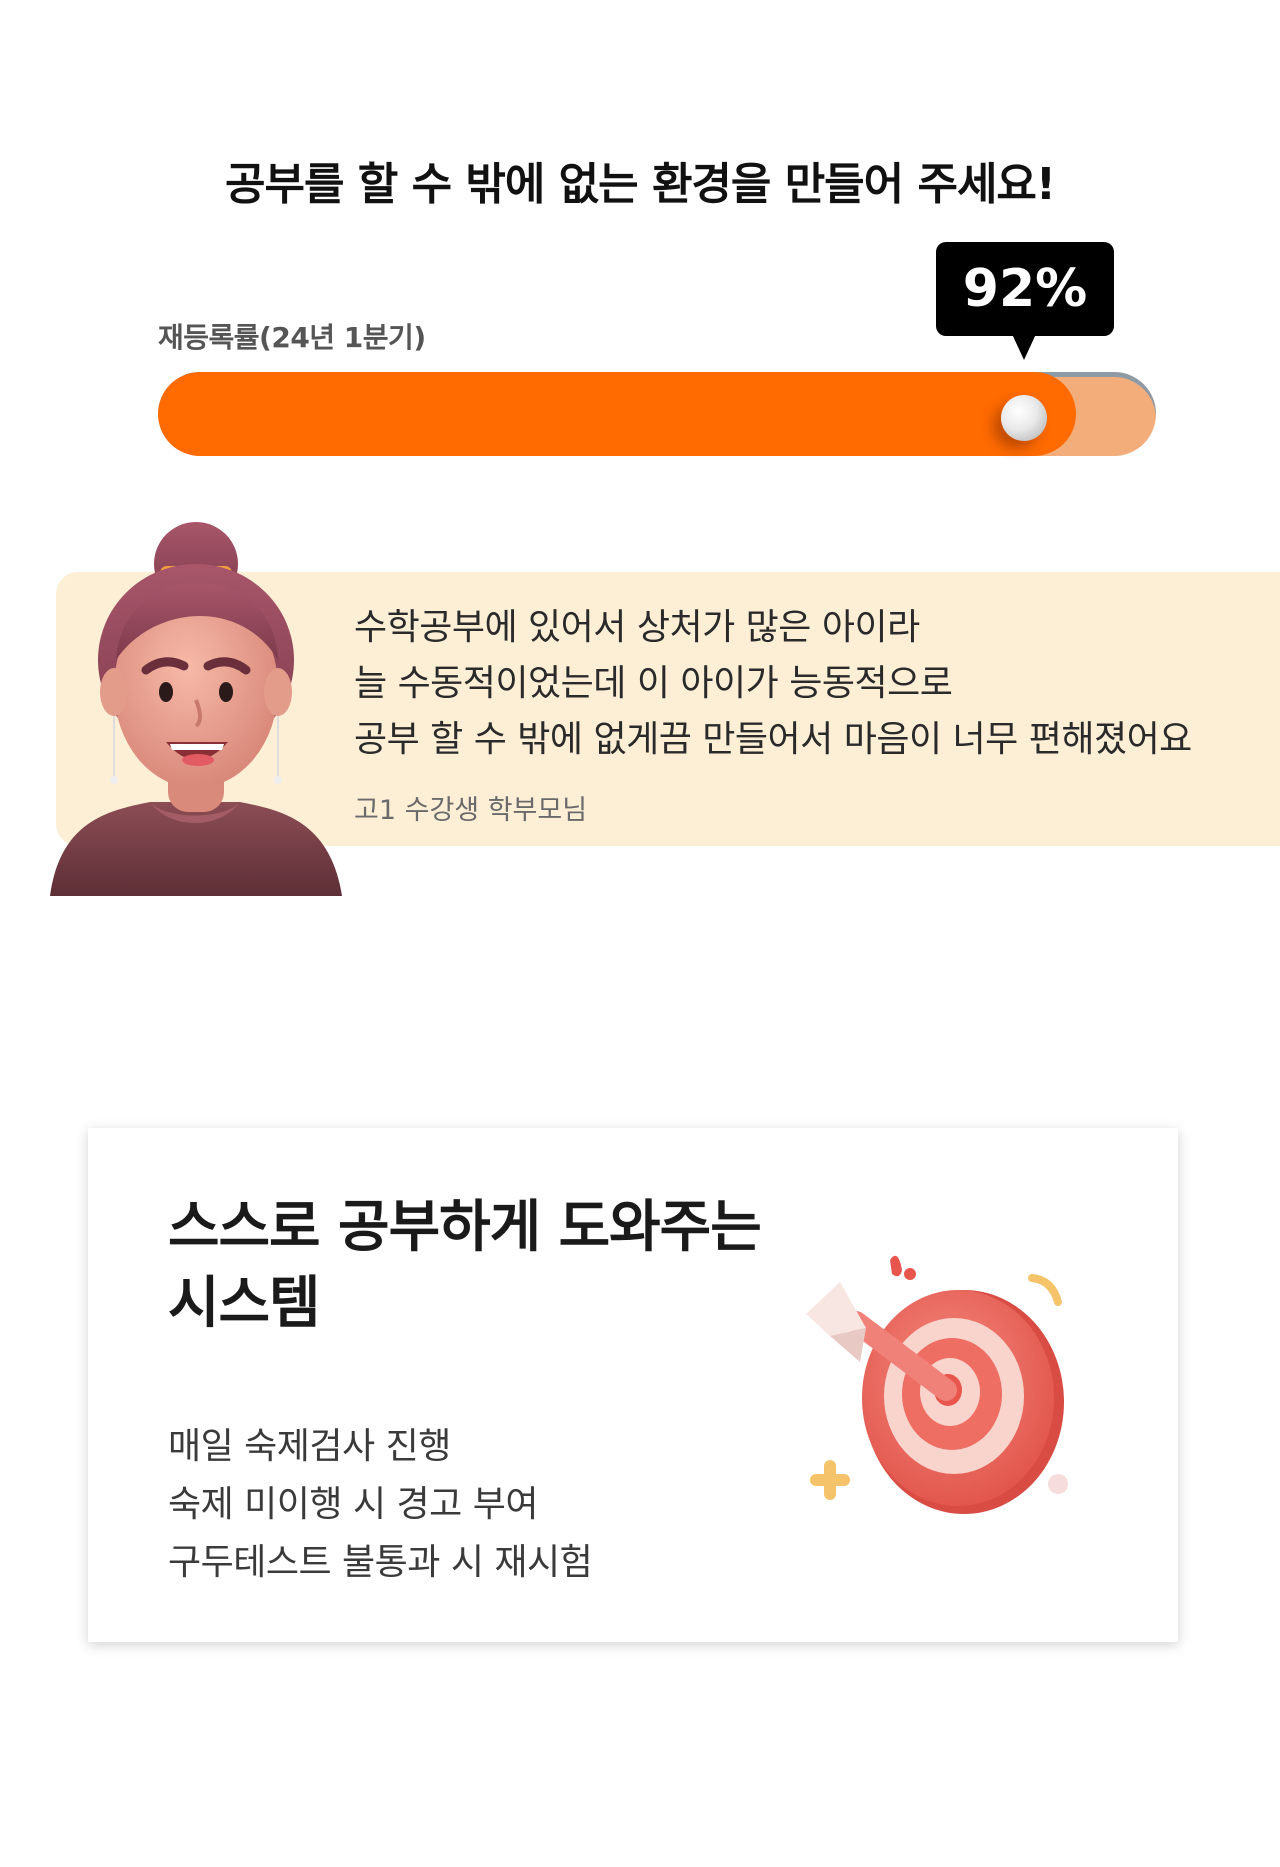 This screenshot has width=1280, height=1867. What do you see at coordinates (471, 810) in the screenshot?
I see `testimonial-author: 고1 수강생 학부모님` at bounding box center [471, 810].